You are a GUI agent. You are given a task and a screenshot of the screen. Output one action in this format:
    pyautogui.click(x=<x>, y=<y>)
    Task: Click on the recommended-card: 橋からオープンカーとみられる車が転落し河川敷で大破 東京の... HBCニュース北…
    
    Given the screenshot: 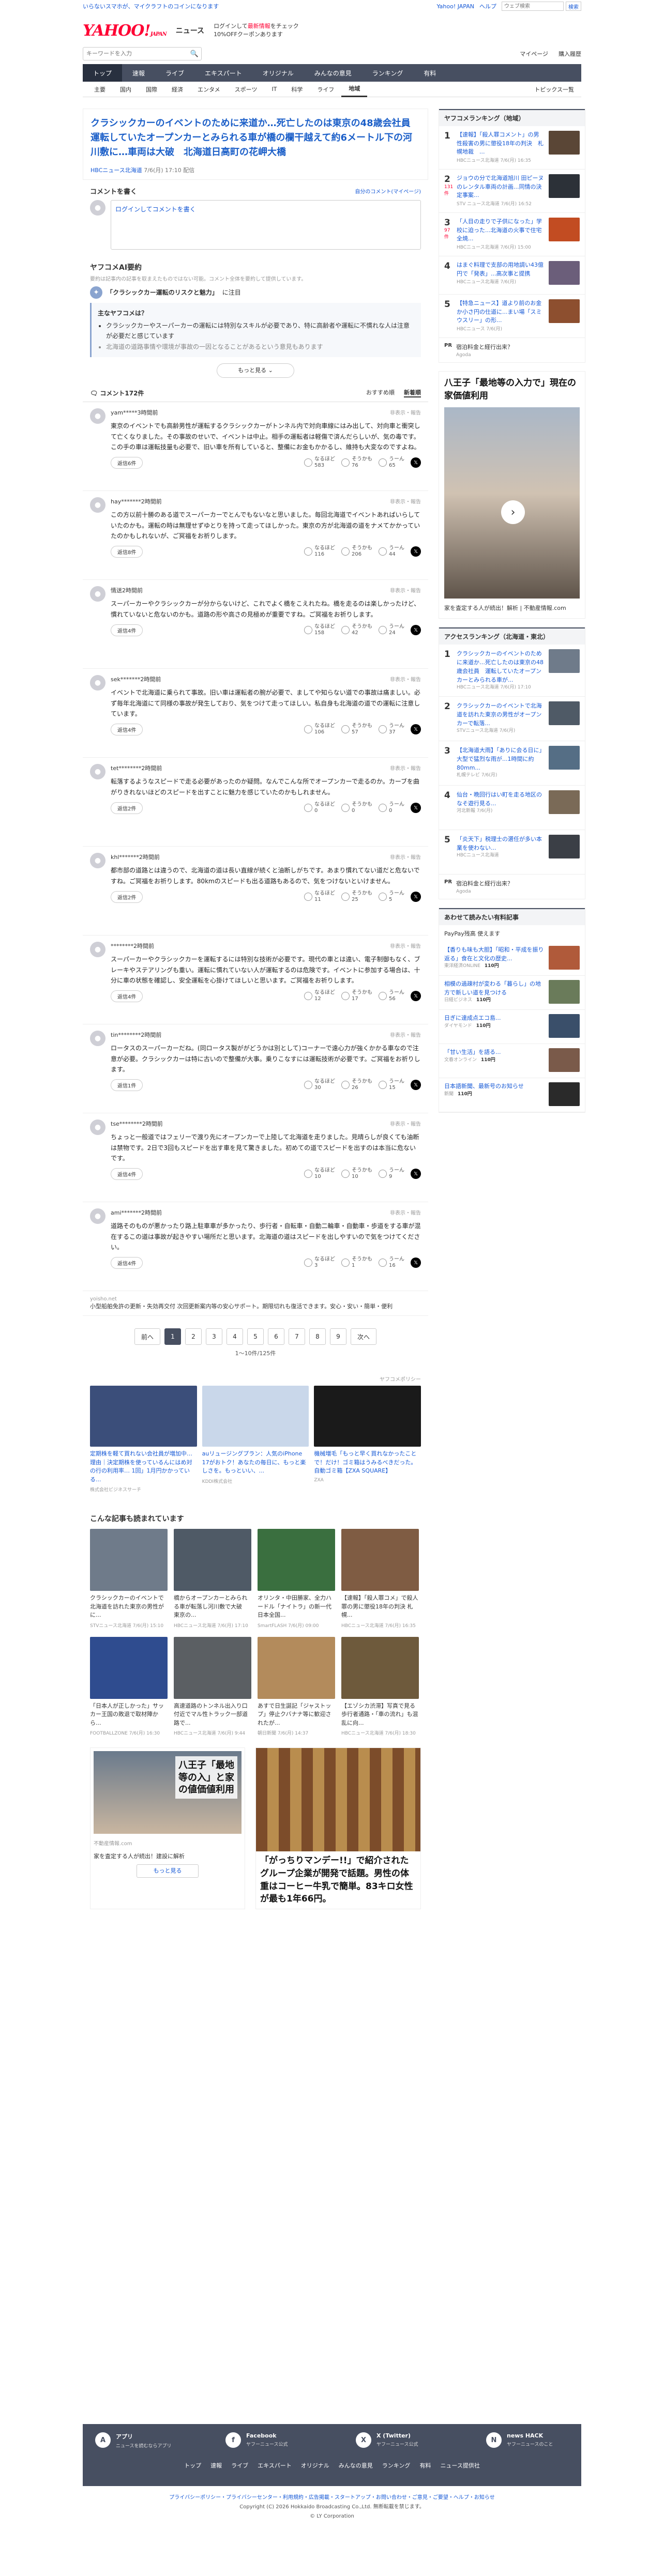 What is the action you would take?
    pyautogui.click(x=212, y=1579)
    